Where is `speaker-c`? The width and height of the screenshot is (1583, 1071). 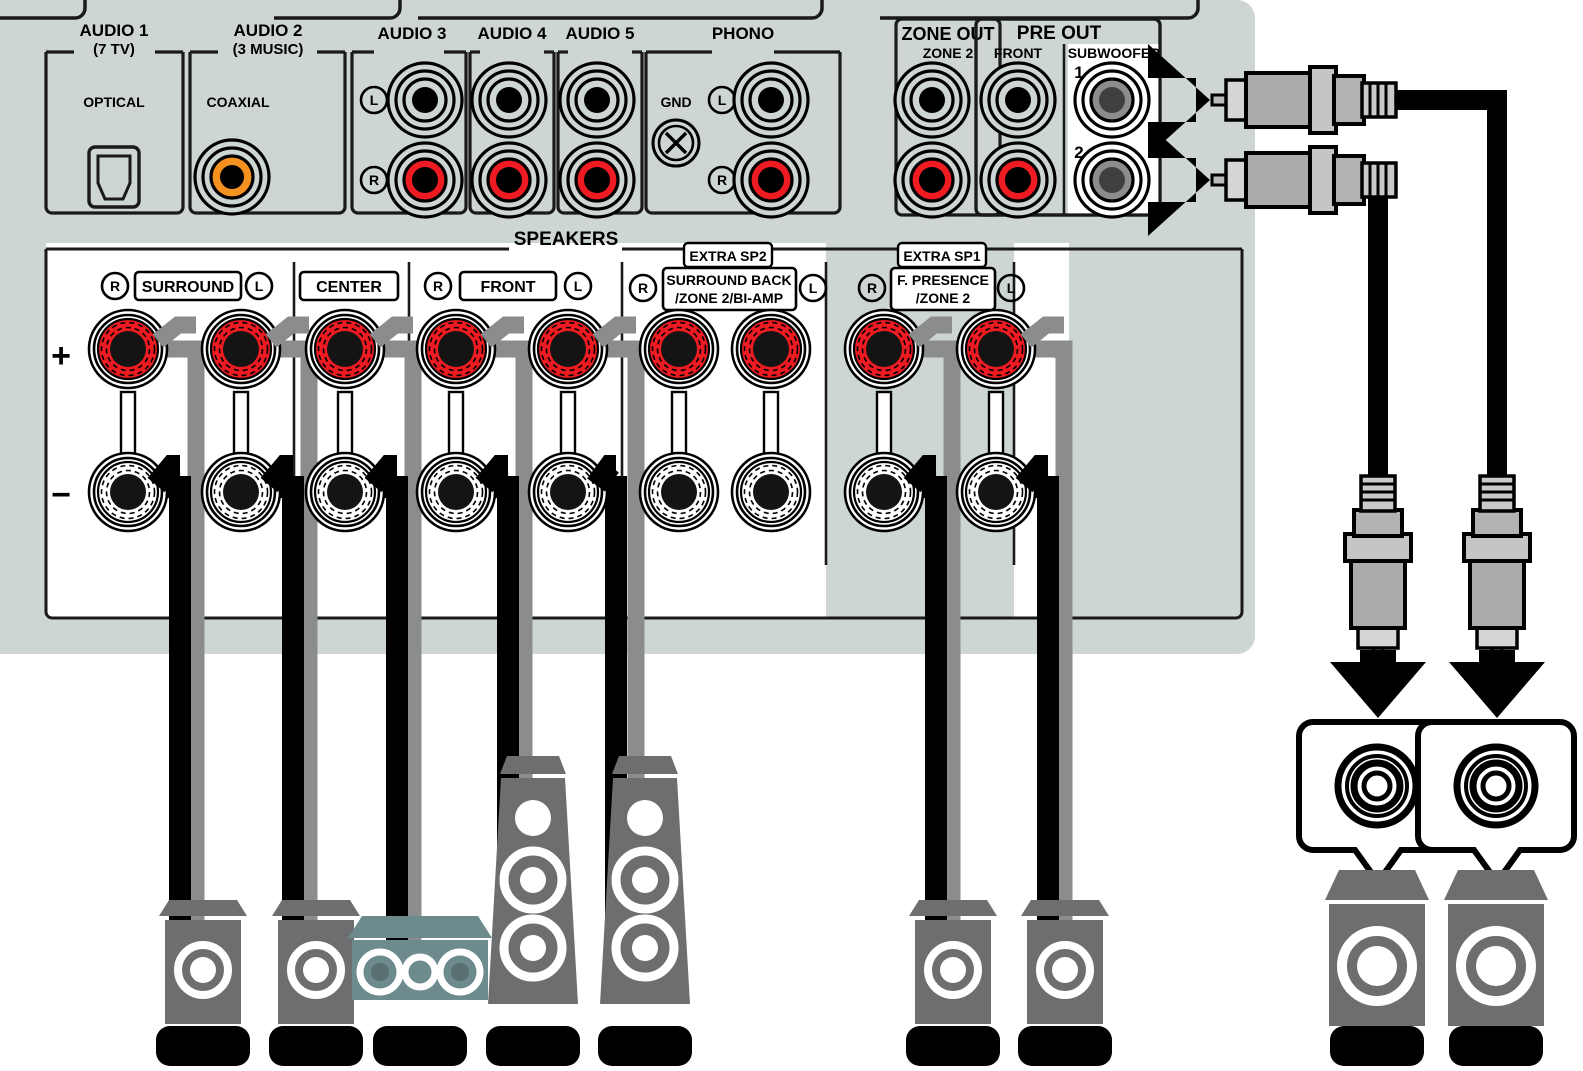
speaker-c is located at coordinates (420, 958).